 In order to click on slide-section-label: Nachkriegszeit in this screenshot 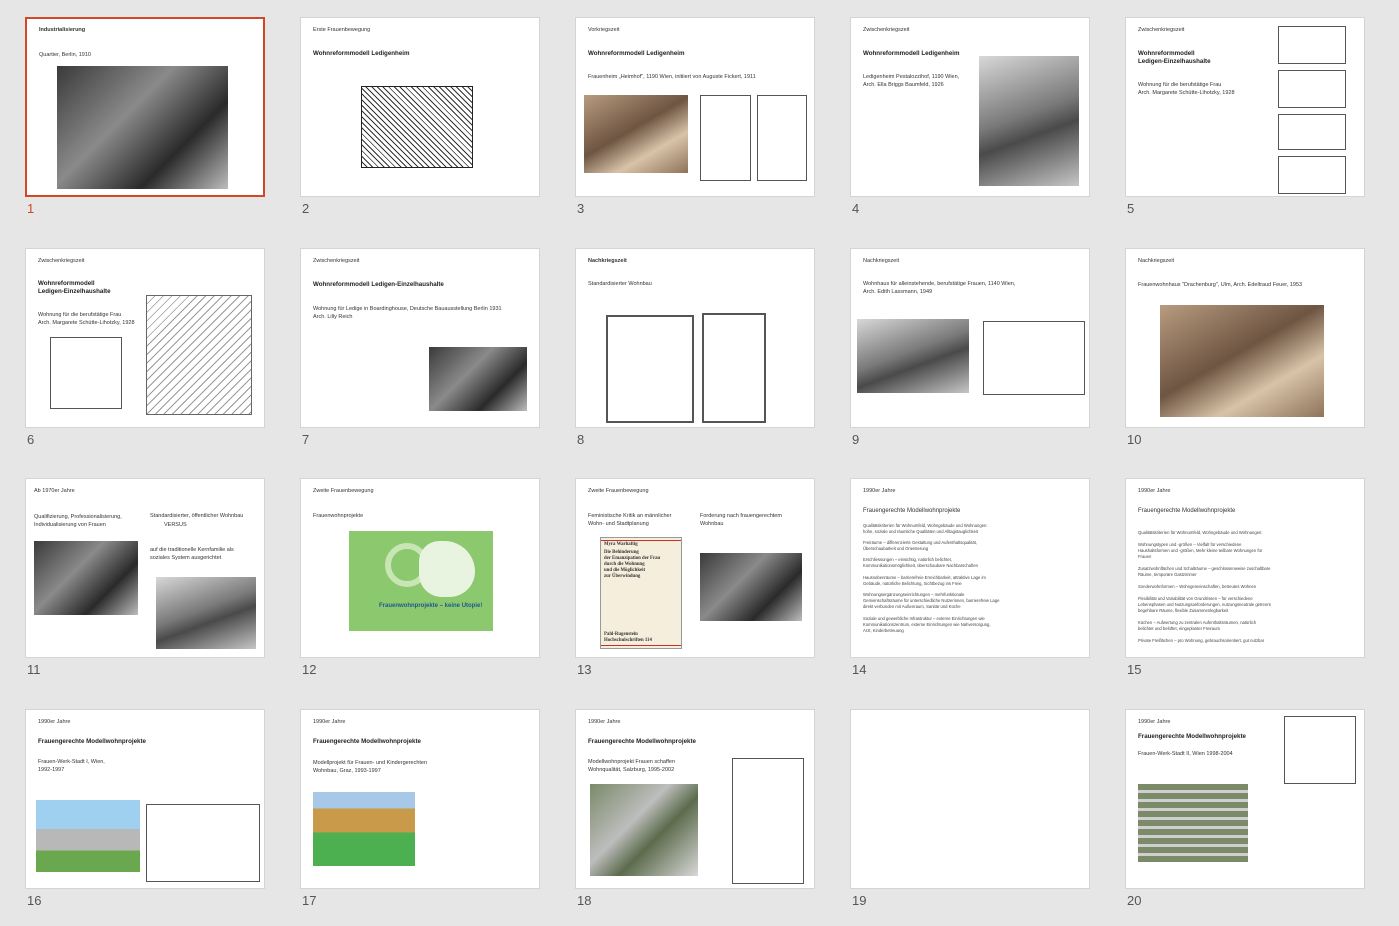, I will do `click(607, 261)`.